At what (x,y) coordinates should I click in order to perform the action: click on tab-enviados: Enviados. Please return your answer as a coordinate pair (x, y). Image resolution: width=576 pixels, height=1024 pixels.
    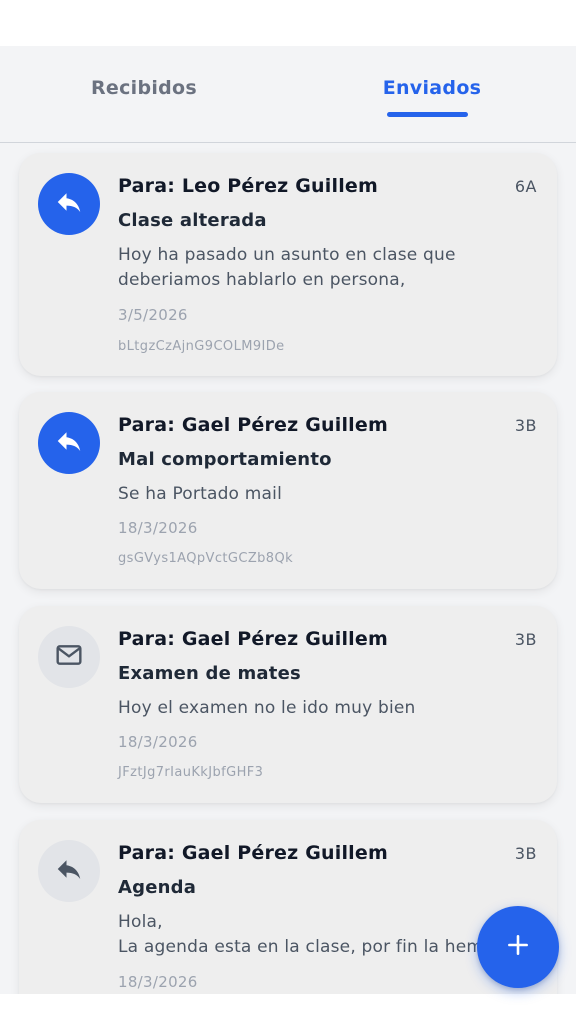
    Looking at the image, I should click on (432, 94).